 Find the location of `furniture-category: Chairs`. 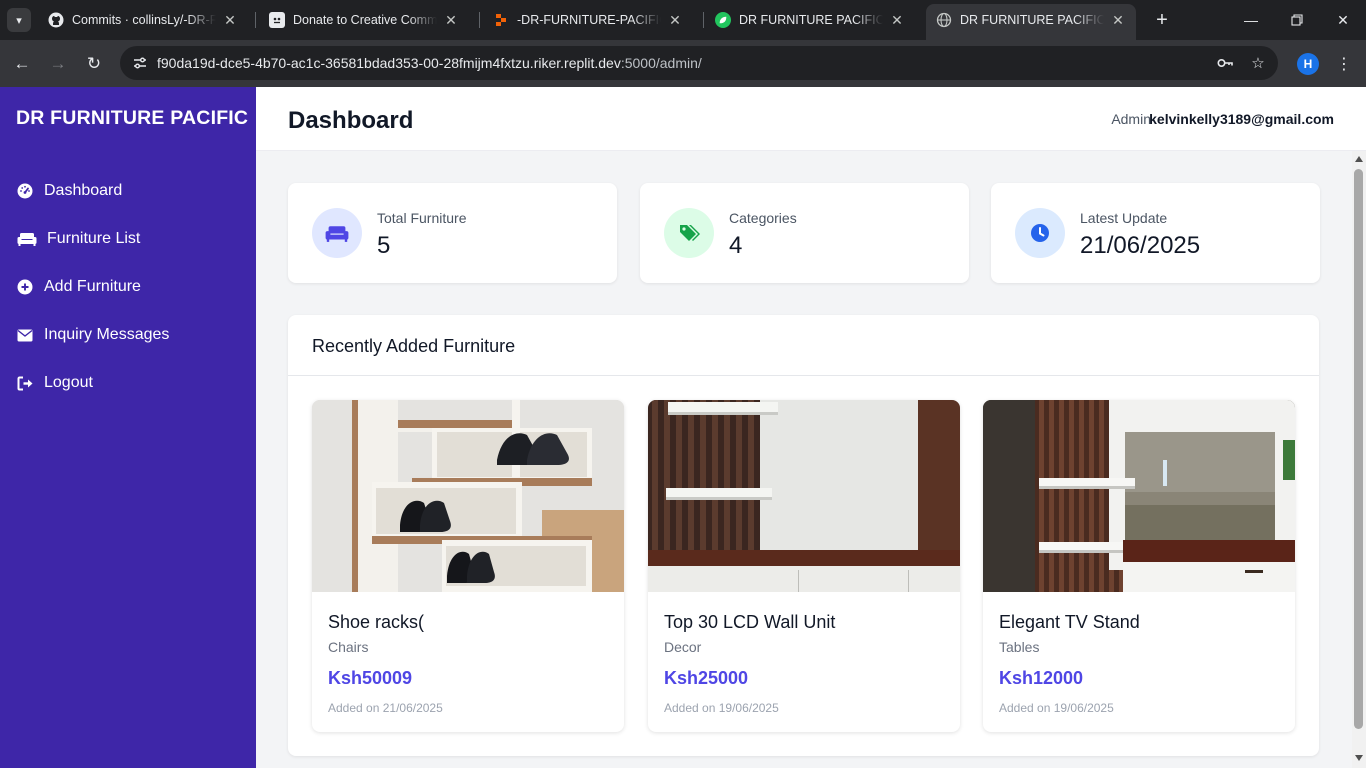

furniture-category: Chairs is located at coordinates (348, 647).